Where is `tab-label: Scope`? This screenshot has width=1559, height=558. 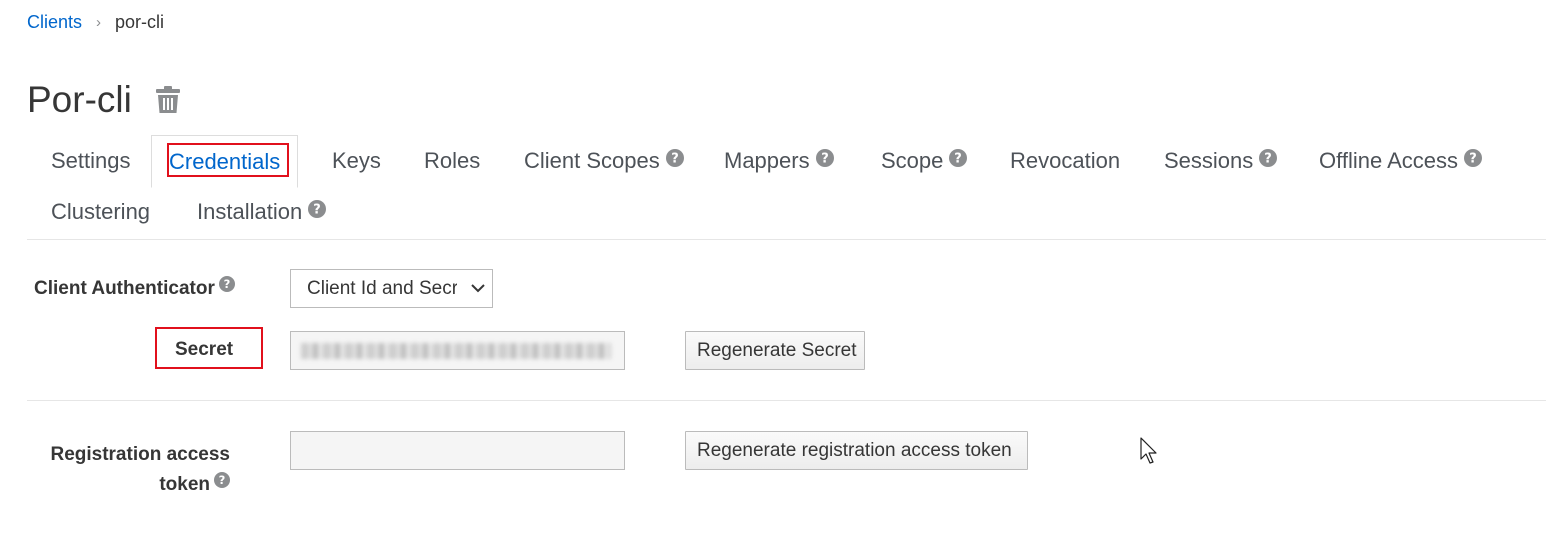 tab-label: Scope is located at coordinates (912, 160).